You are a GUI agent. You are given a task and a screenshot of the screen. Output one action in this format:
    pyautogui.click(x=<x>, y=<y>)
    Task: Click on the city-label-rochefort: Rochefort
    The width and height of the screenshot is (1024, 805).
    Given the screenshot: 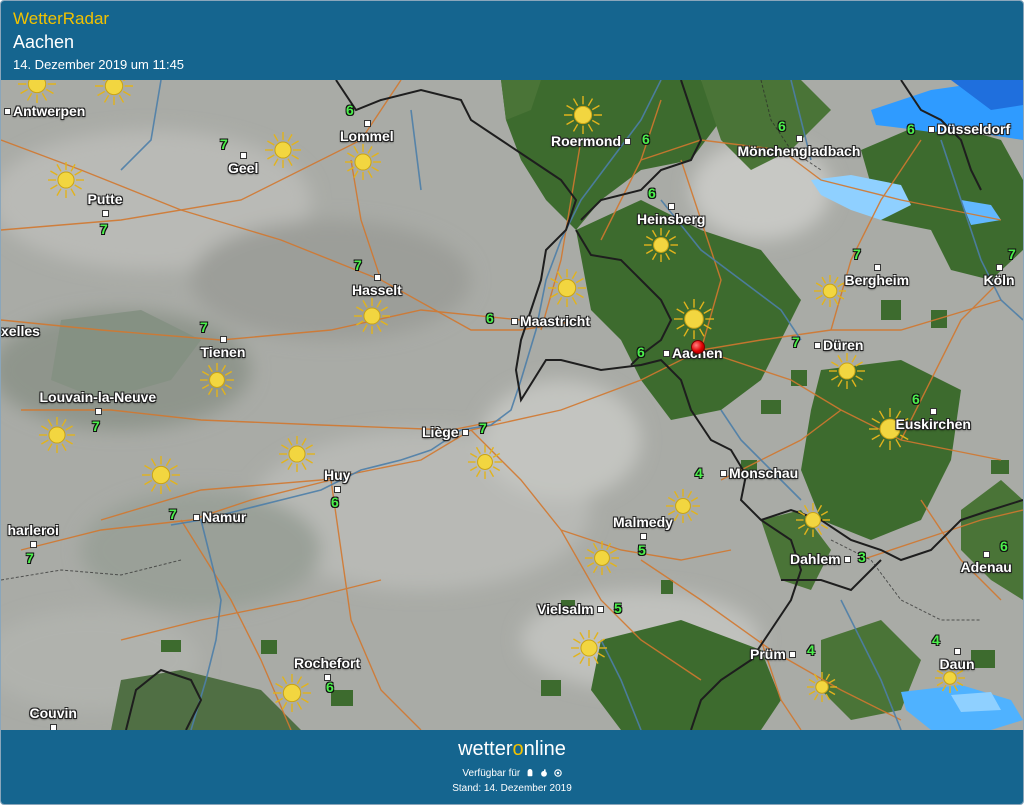 What is the action you would take?
    pyautogui.click(x=327, y=663)
    